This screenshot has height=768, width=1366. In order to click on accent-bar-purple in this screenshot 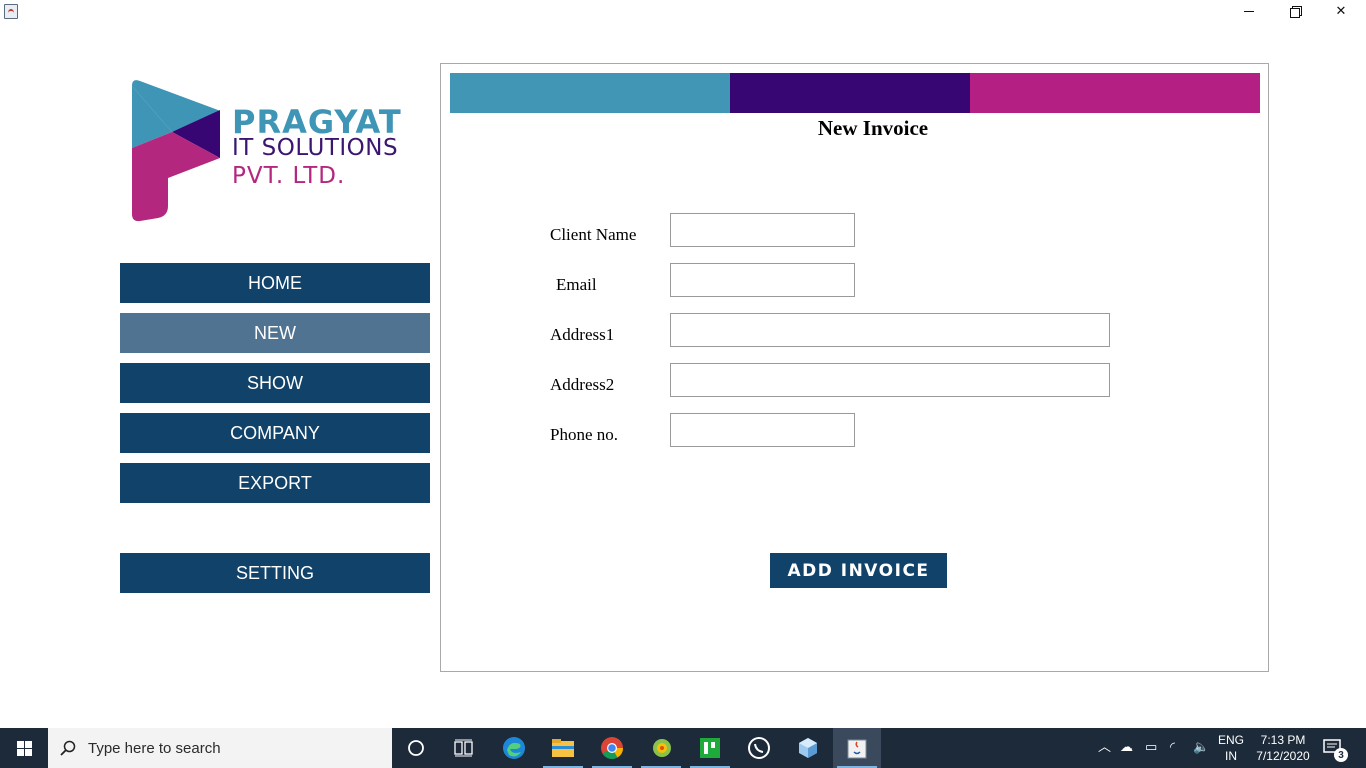, I will do `click(850, 93)`.